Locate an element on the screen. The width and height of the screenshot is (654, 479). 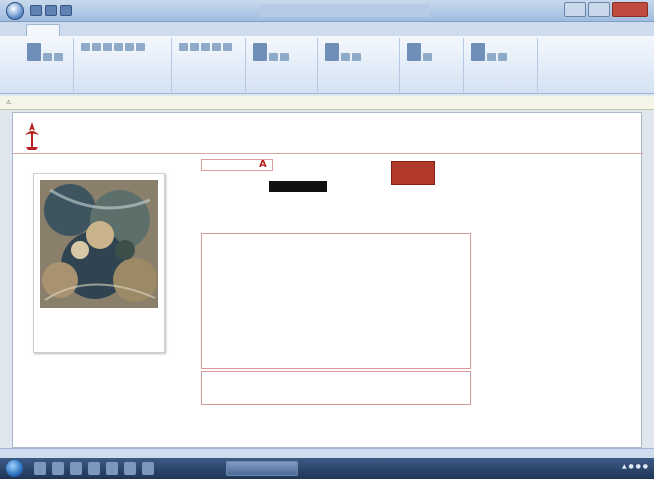
close-icon is located at coordinates (630, 9).